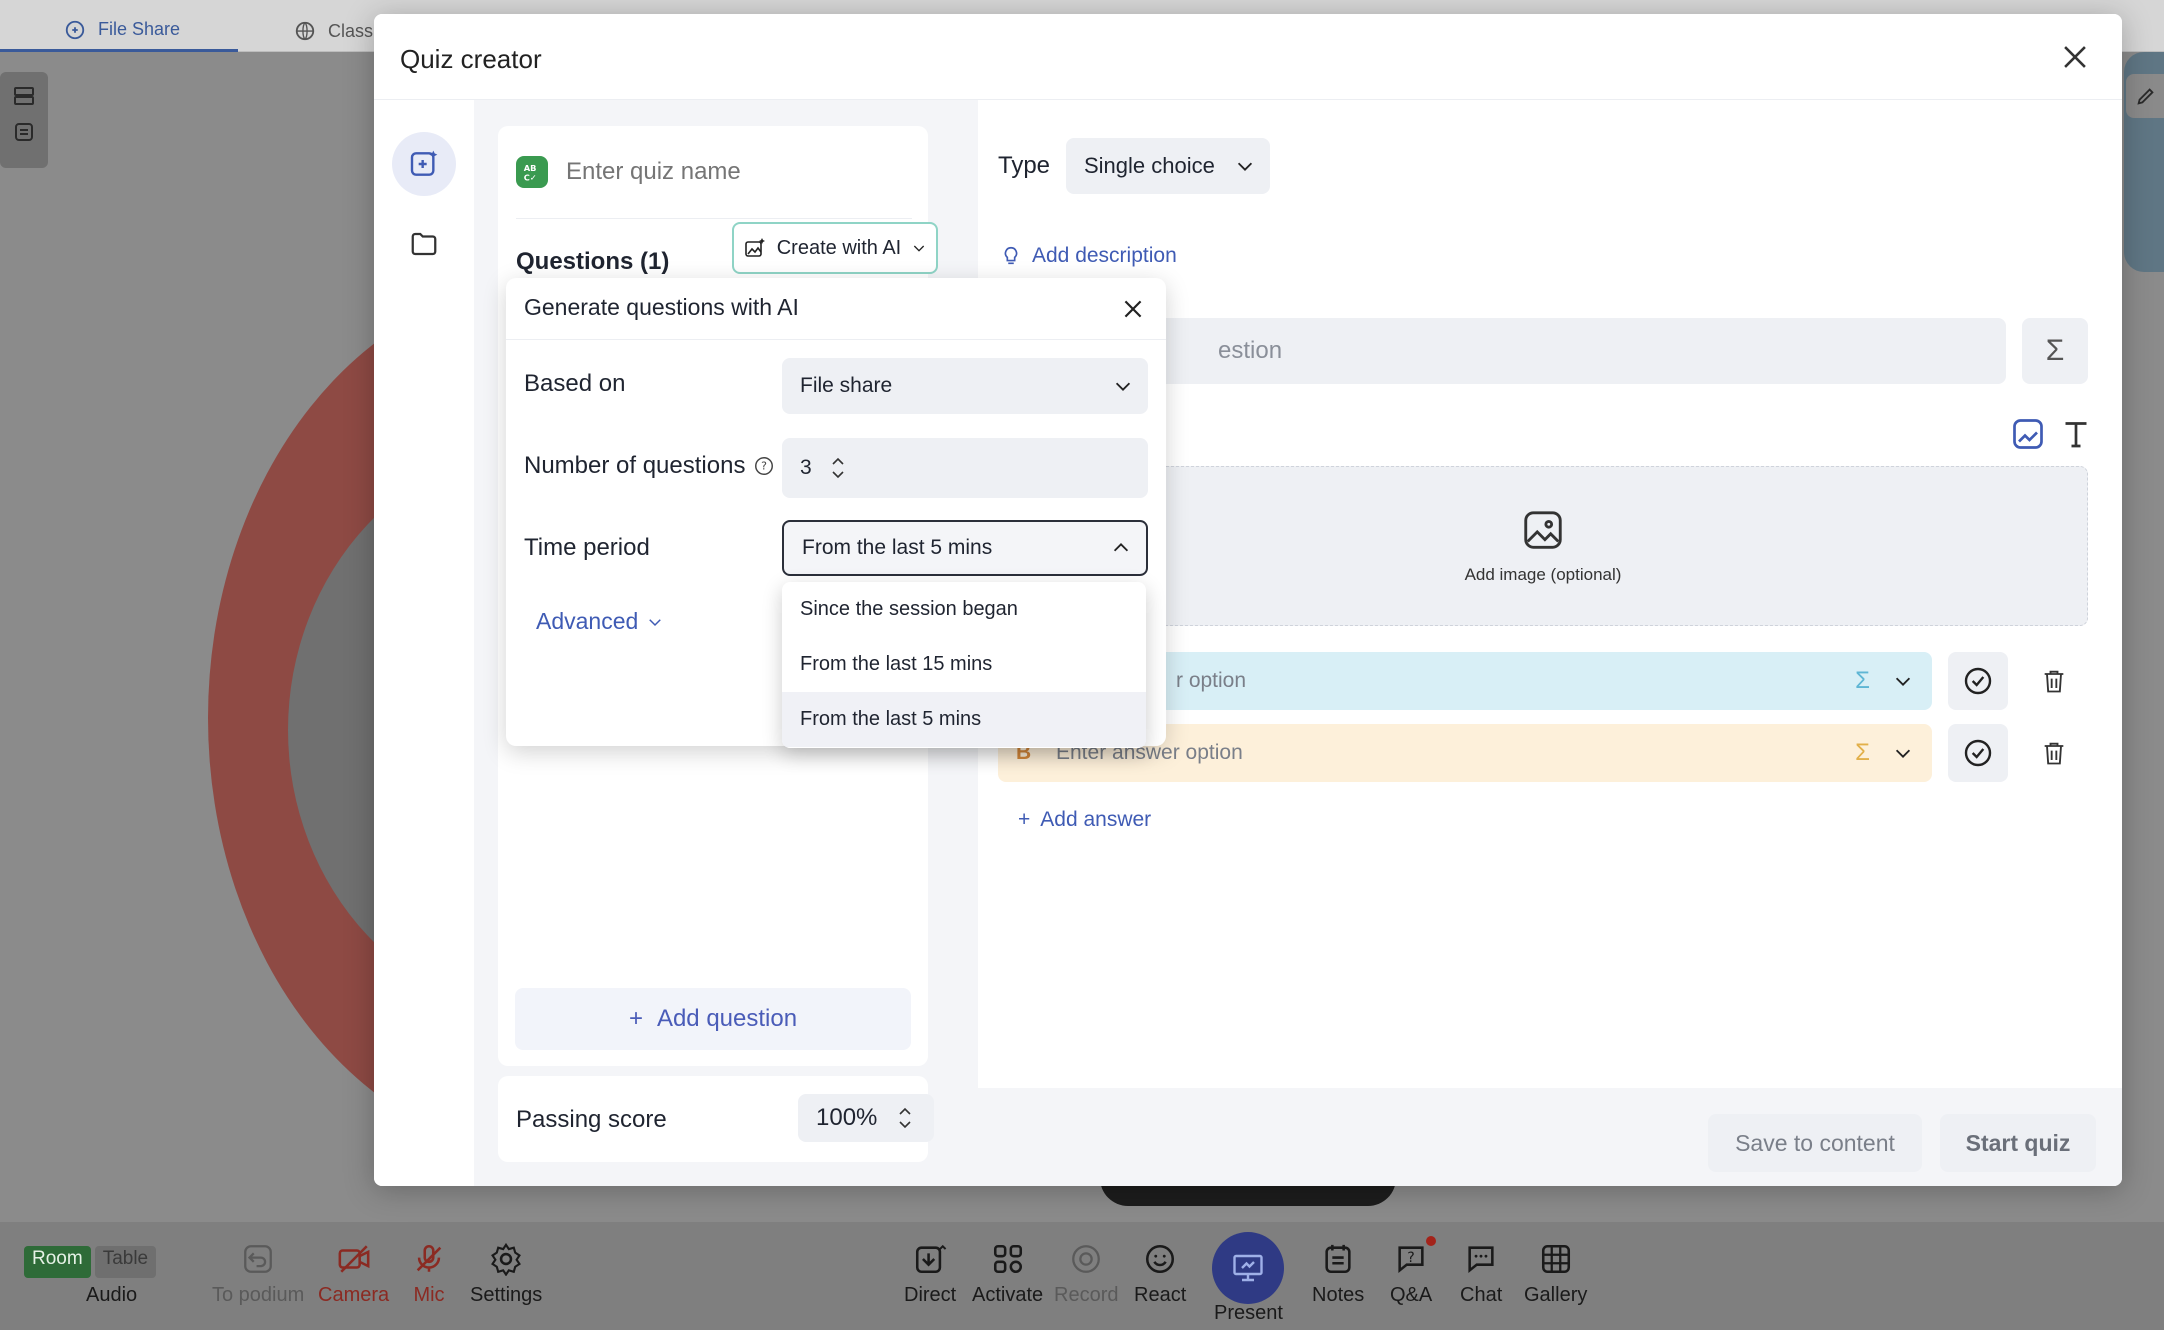 The image size is (2164, 1330). I want to click on tab-class: Class, so click(334, 31).